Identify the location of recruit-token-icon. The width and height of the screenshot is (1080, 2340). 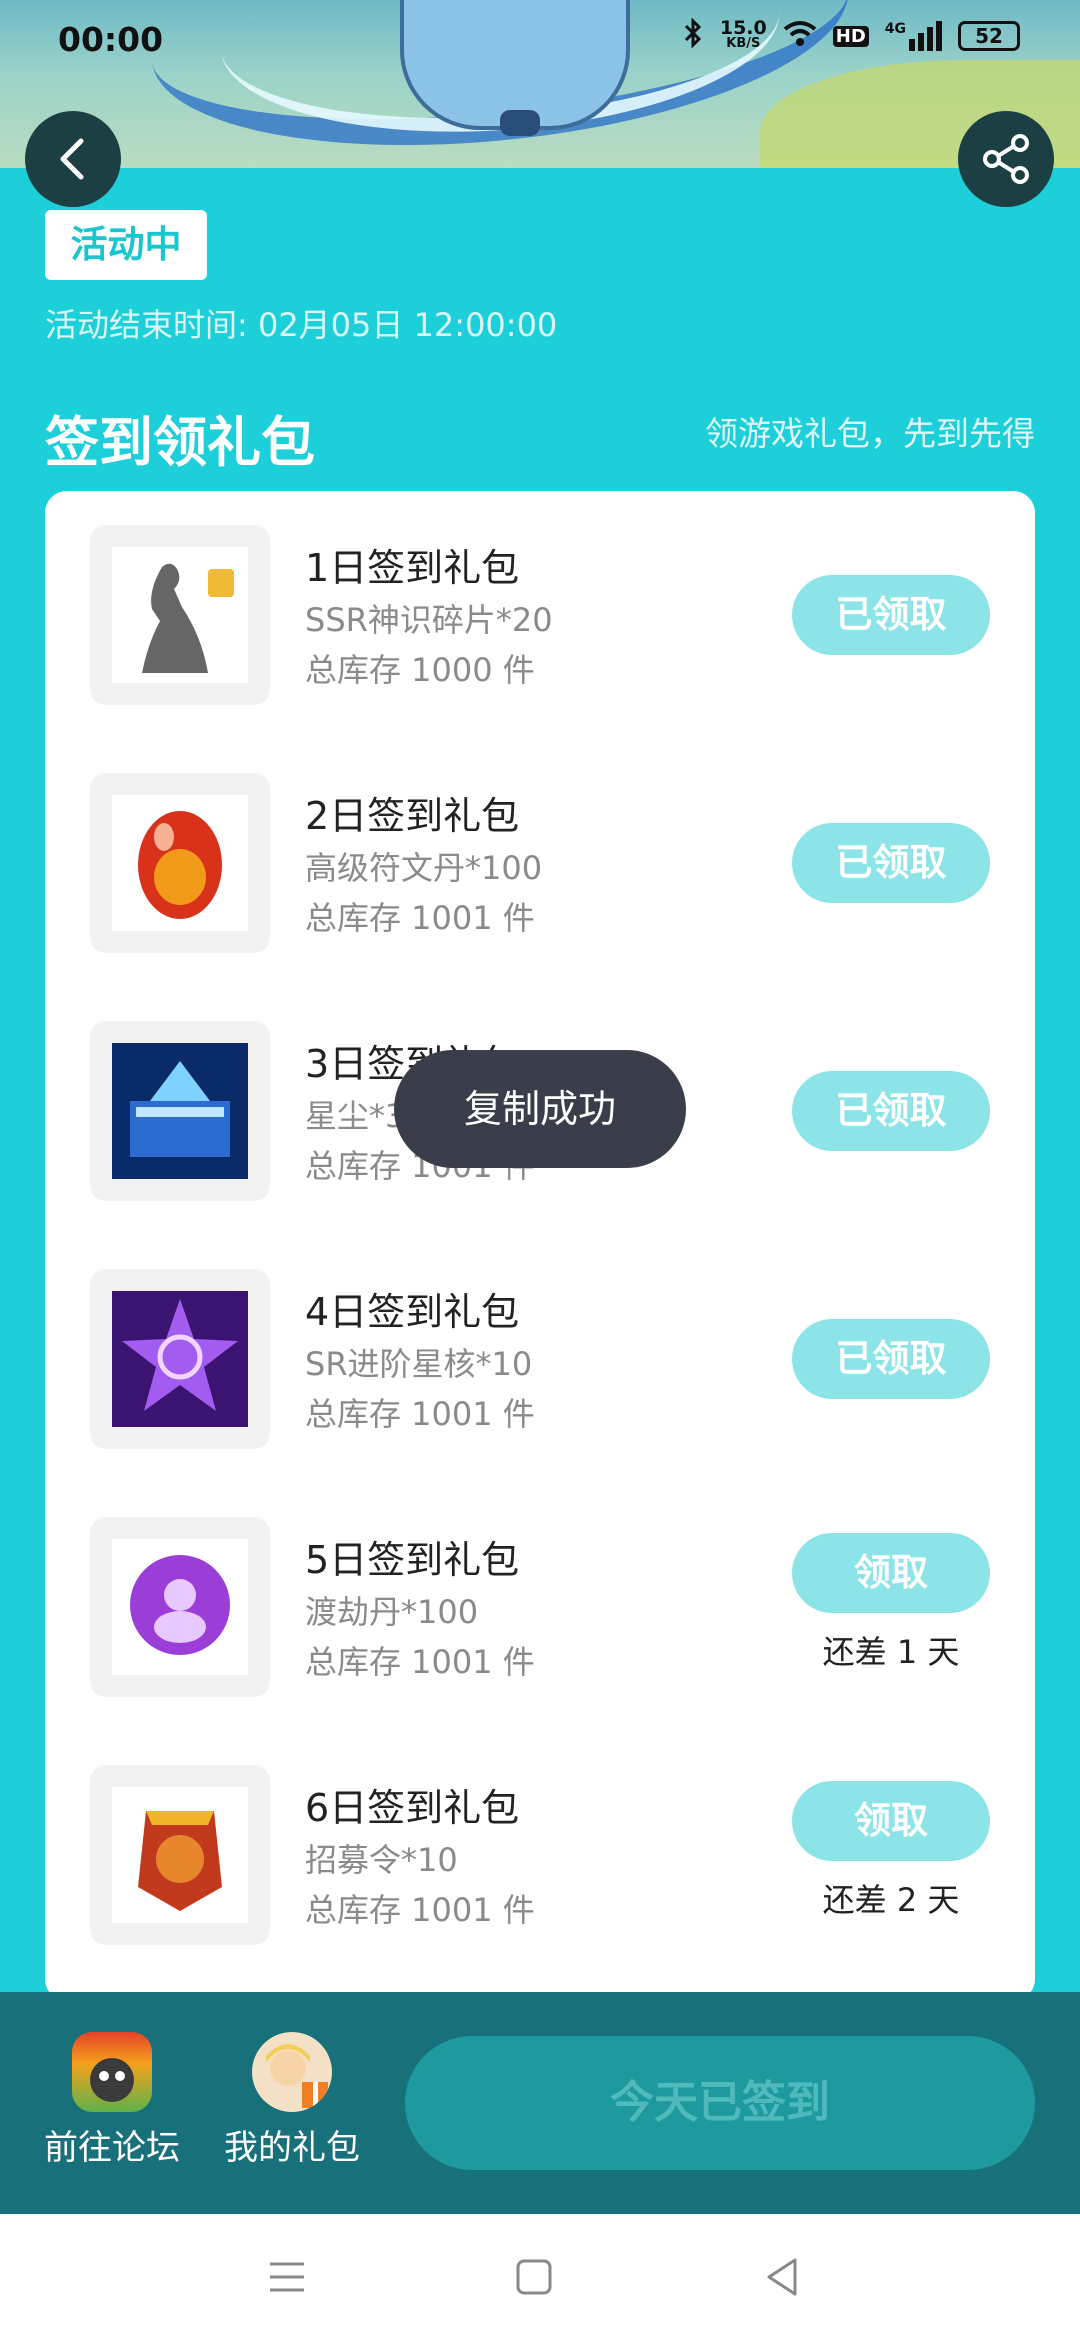
(180, 1855).